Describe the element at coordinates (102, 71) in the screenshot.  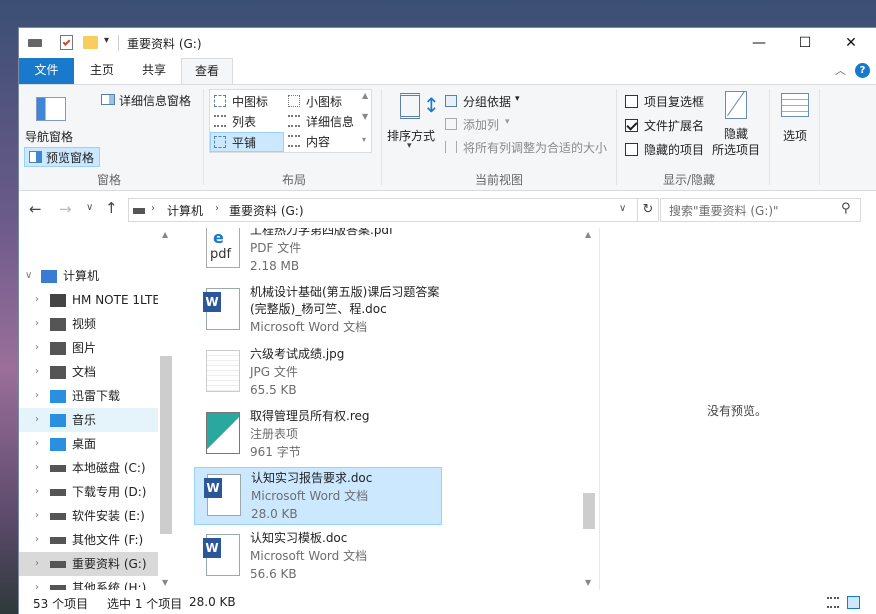
I see `tab-home: 主页` at that location.